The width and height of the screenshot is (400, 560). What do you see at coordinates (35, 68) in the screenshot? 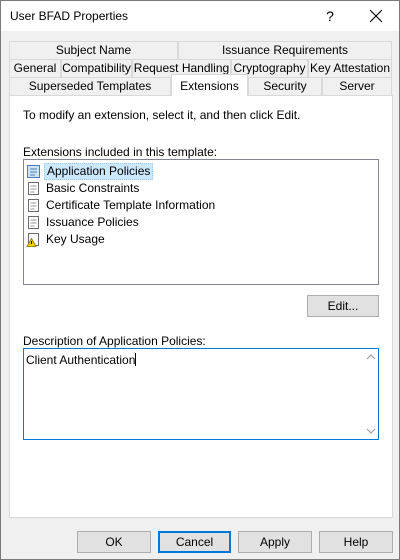
I see `tab-general: General` at bounding box center [35, 68].